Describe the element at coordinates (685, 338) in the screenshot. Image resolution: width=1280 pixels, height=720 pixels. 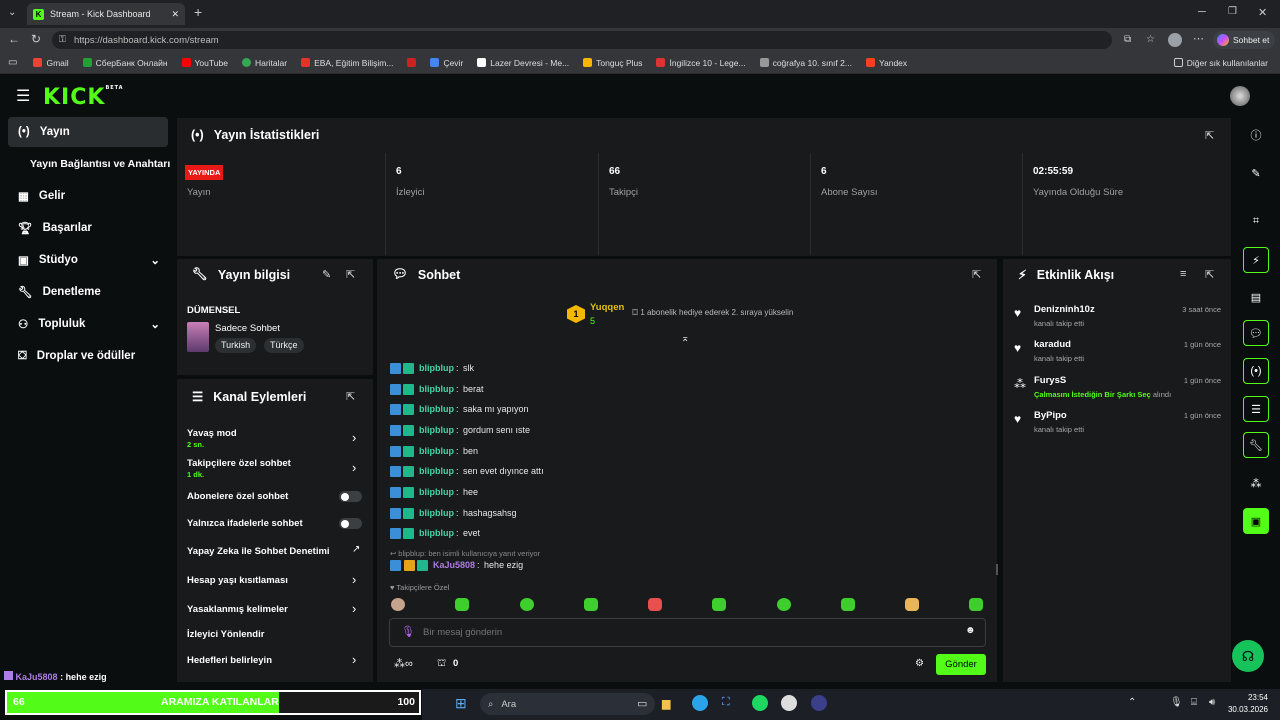
I see `collapse-pinned-icon: ⌅` at that location.